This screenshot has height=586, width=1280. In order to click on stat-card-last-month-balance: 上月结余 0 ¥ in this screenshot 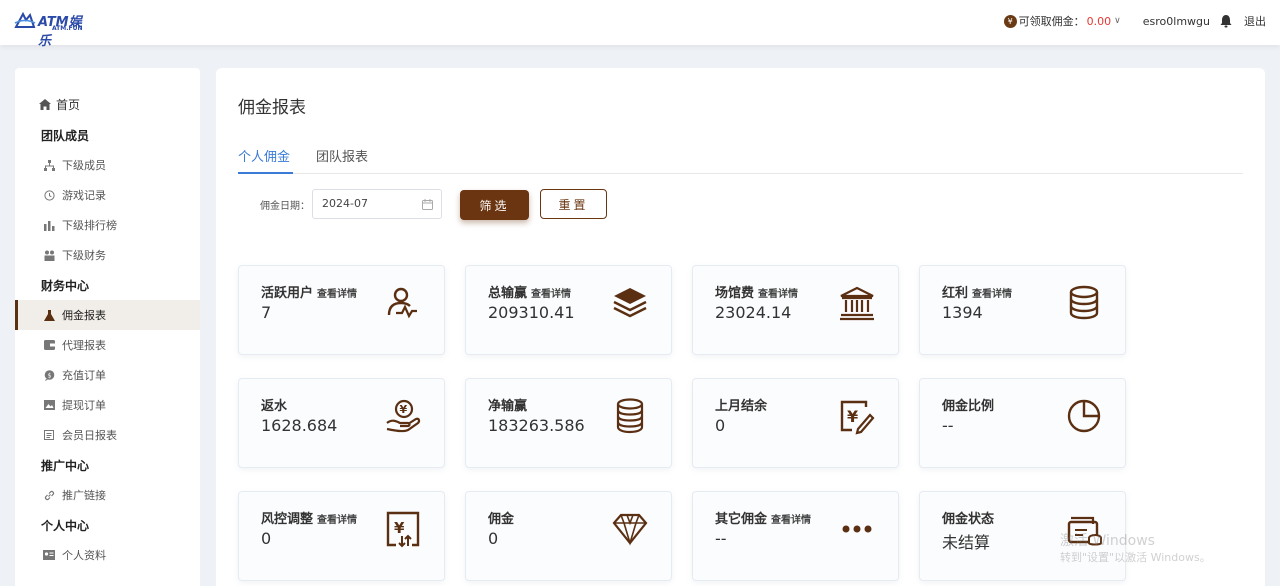, I will do `click(795, 423)`.